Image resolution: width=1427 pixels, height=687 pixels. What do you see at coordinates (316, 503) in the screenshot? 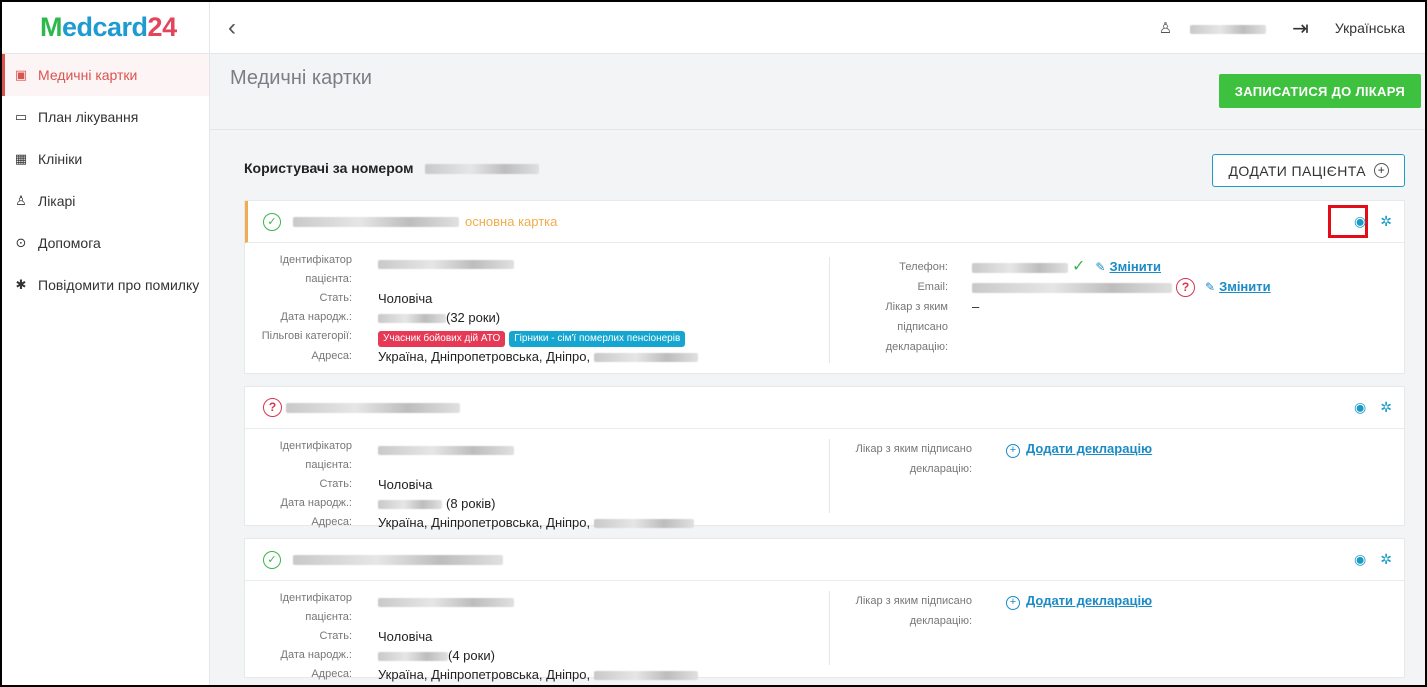
I see `birth-label: Дата народж.:` at bounding box center [316, 503].